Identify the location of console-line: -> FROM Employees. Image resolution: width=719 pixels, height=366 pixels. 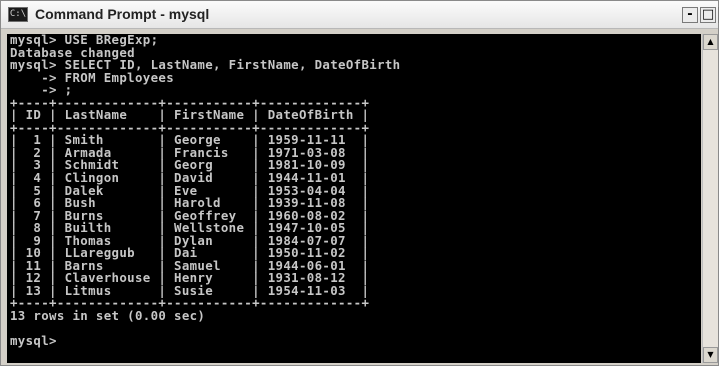
(92, 77).